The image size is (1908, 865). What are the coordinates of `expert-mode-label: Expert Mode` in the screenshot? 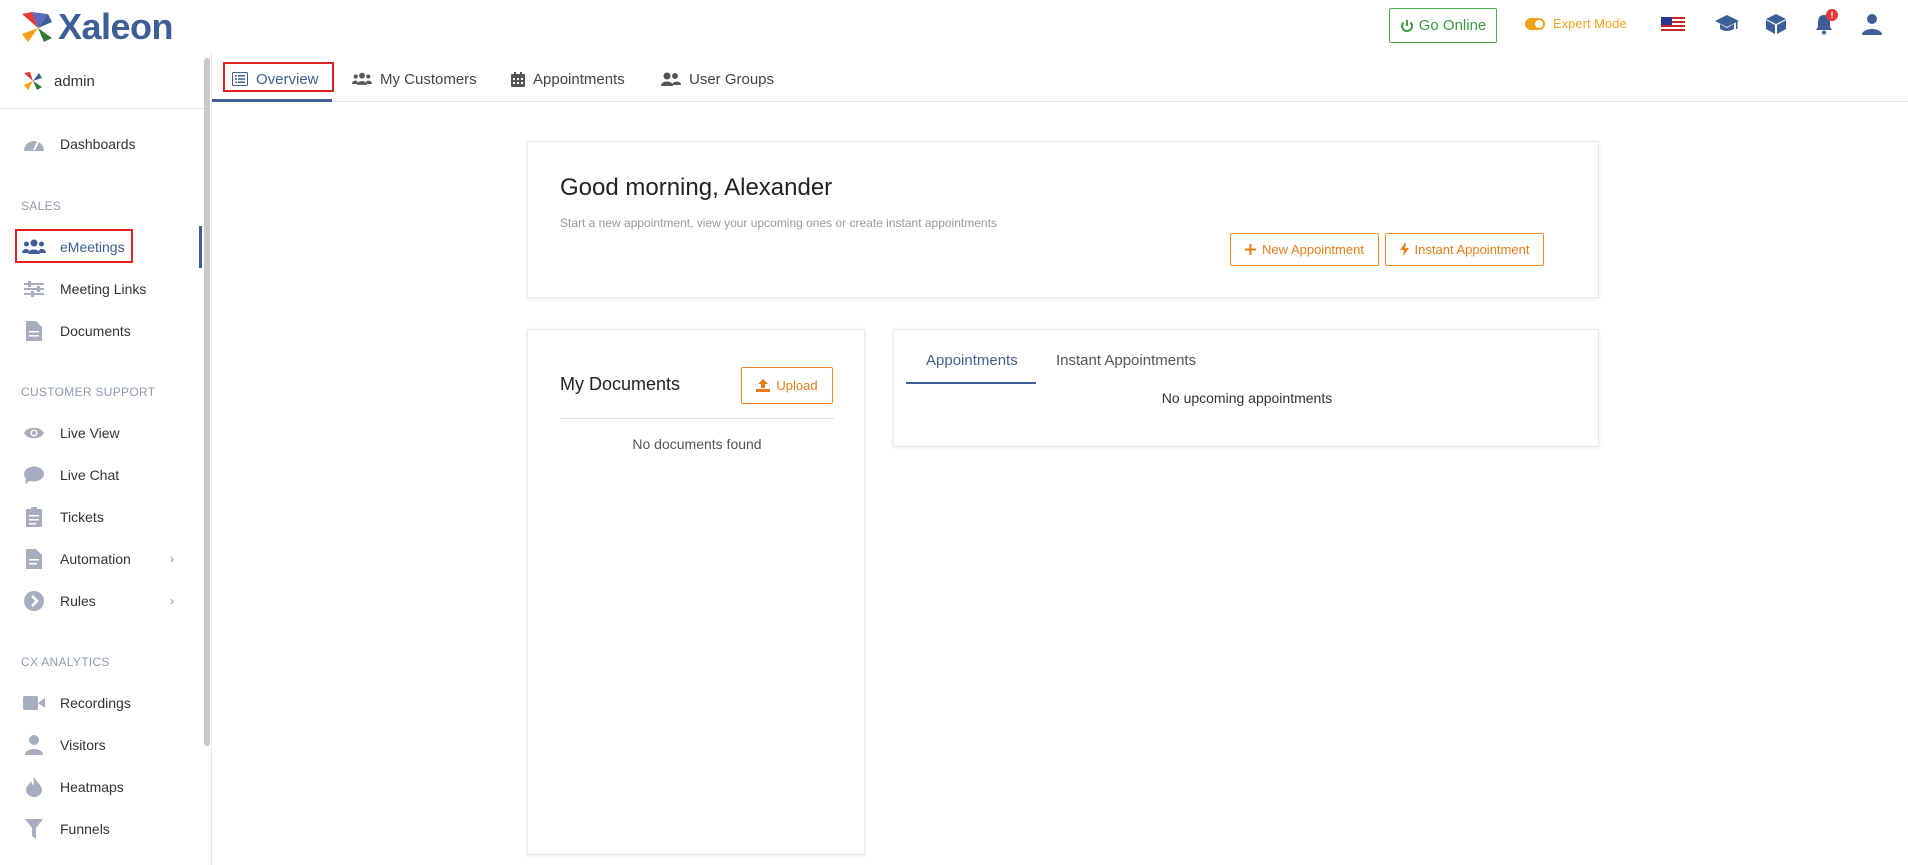 It's located at (1590, 23).